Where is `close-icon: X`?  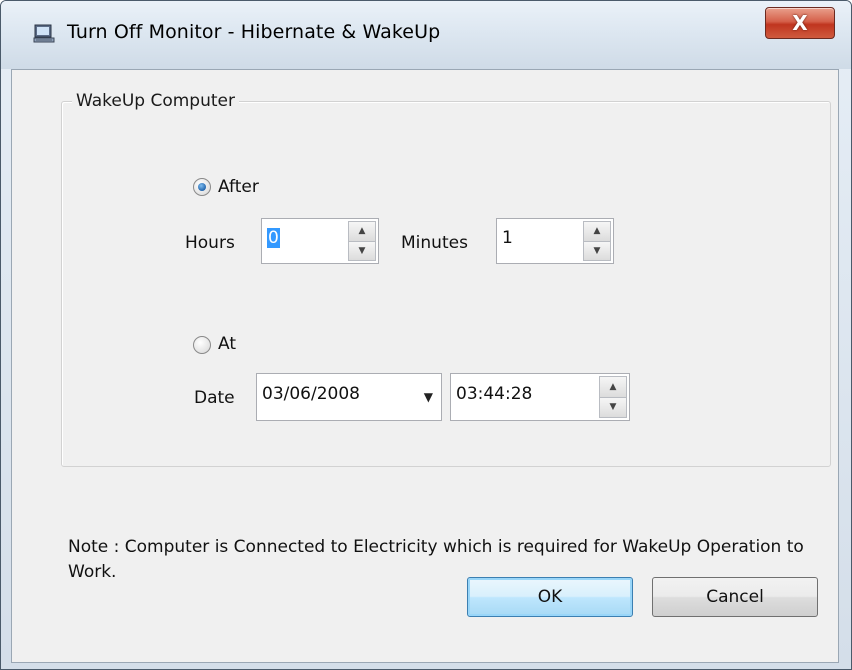
close-icon: X is located at coordinates (800, 23).